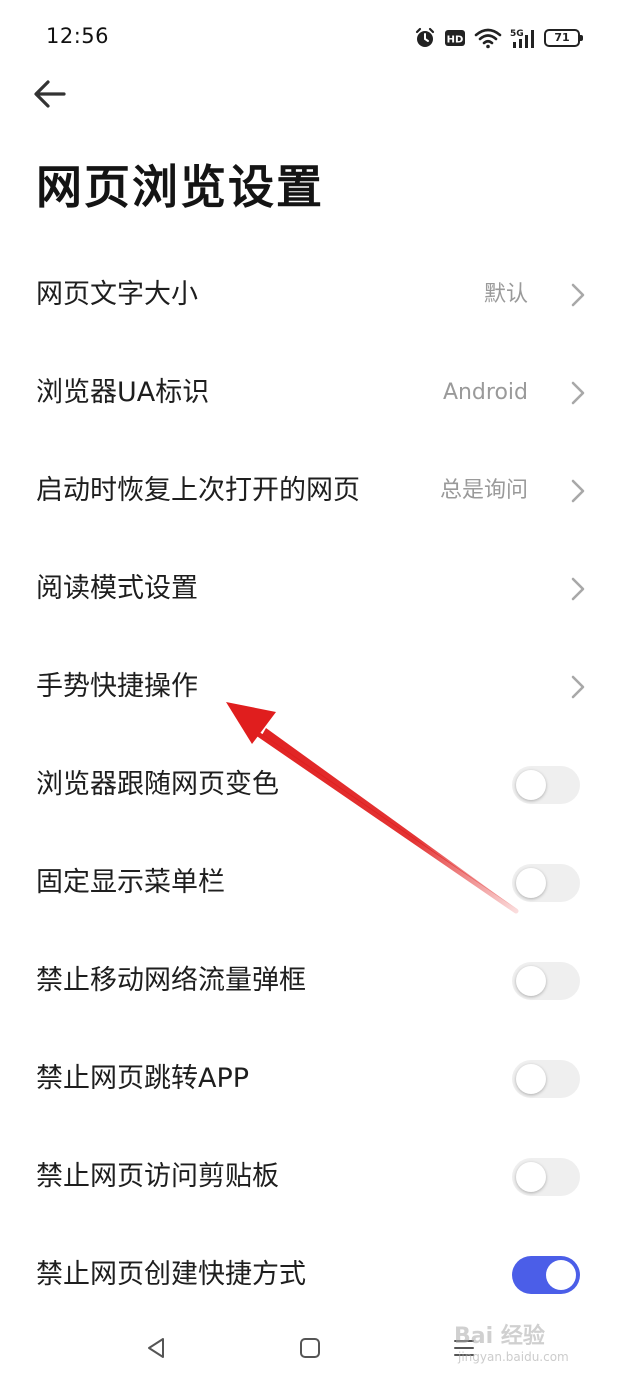  I want to click on setting-row-text-size: 网页文字大小 默认, so click(310, 295).